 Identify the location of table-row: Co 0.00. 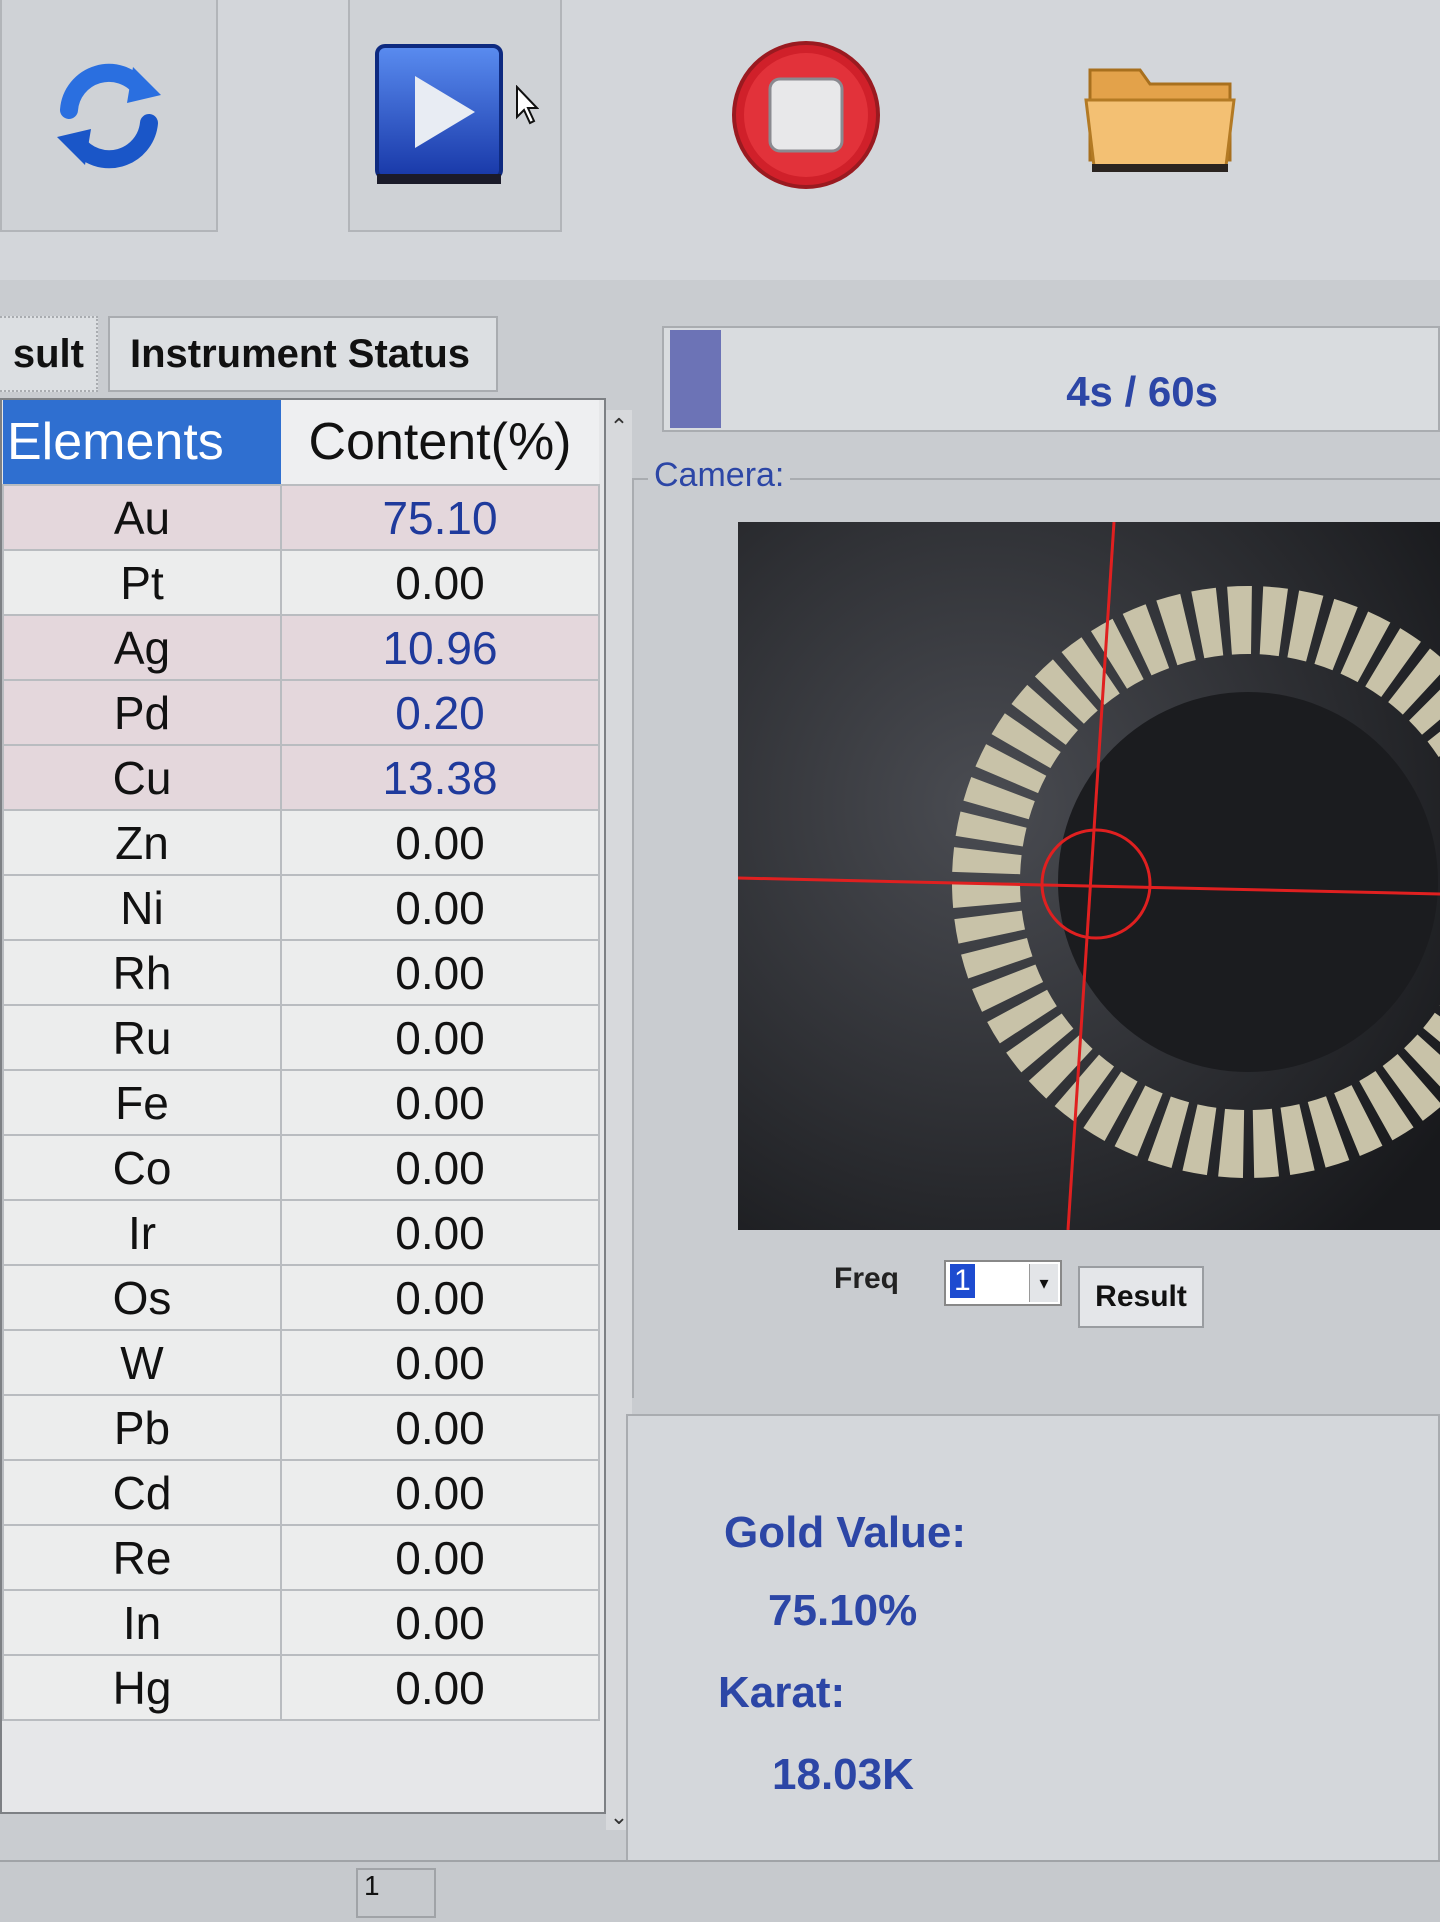
(301, 1167).